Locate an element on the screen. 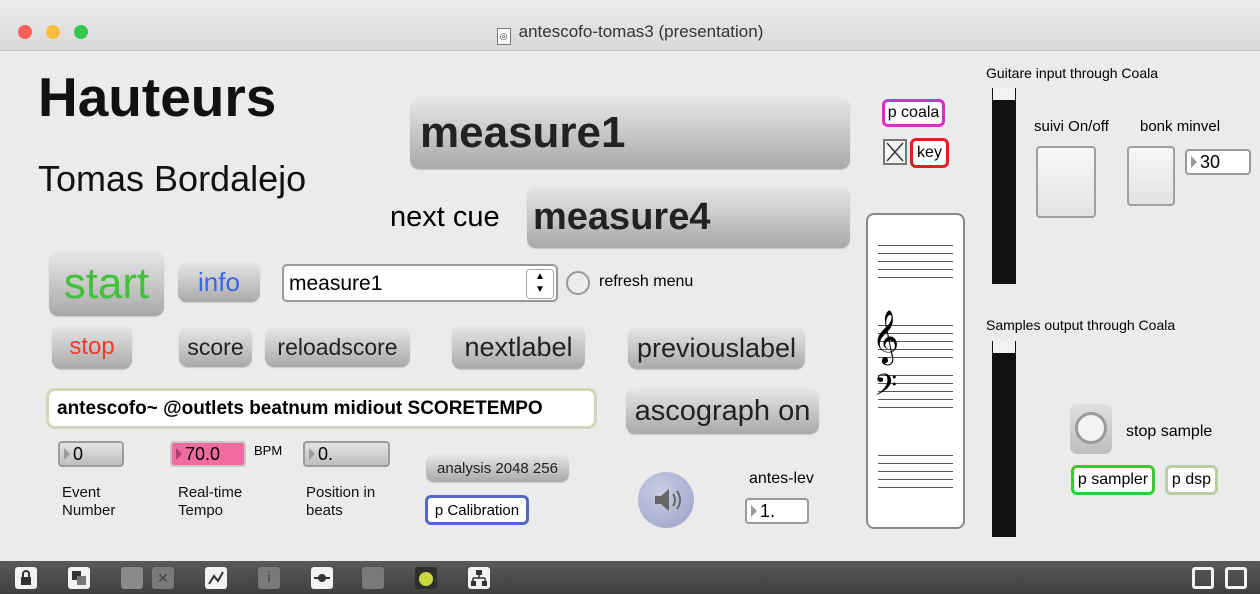 This screenshot has width=1260, height=594. cue-menu-value: measure1 is located at coordinates (336, 283).